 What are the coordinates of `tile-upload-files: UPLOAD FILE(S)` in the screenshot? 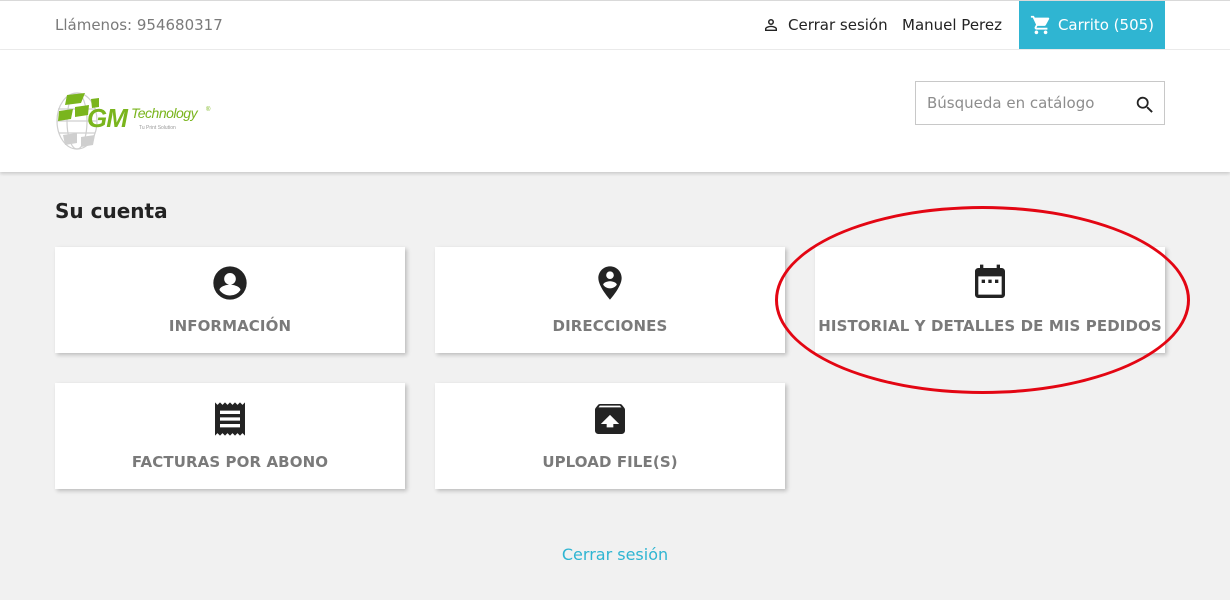 It's located at (610, 436).